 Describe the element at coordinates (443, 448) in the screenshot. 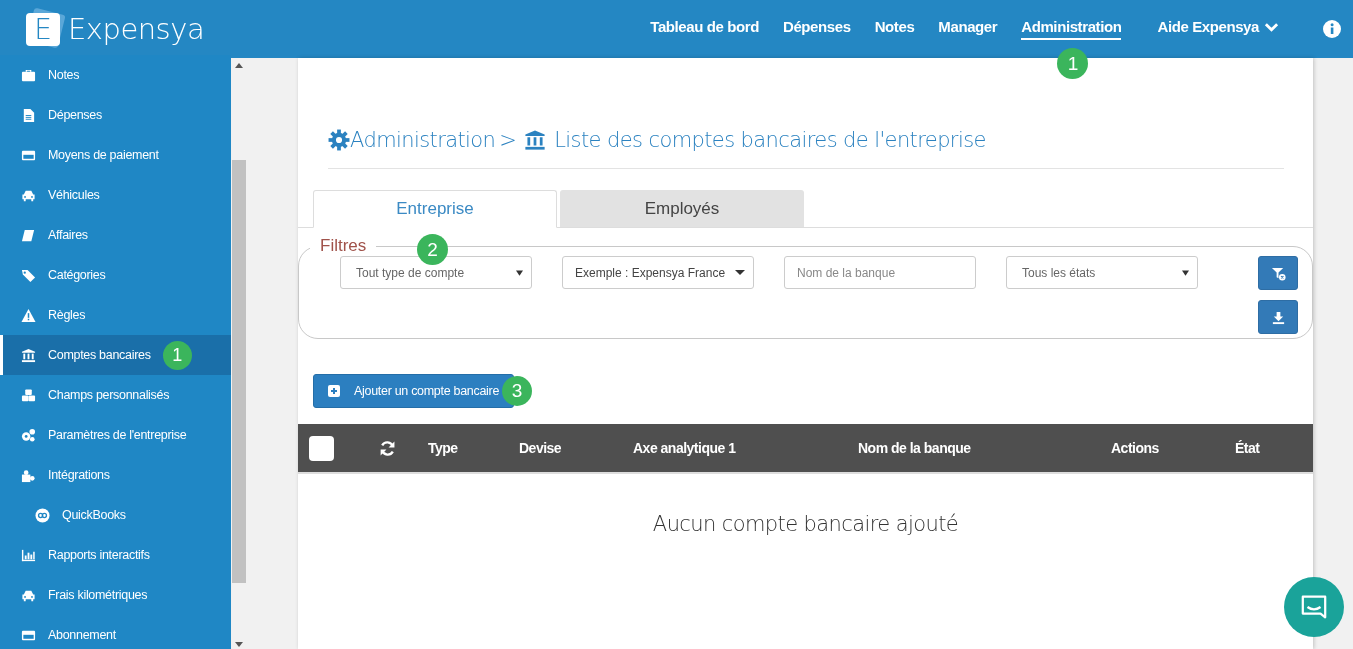

I see `column-header: Type` at that location.